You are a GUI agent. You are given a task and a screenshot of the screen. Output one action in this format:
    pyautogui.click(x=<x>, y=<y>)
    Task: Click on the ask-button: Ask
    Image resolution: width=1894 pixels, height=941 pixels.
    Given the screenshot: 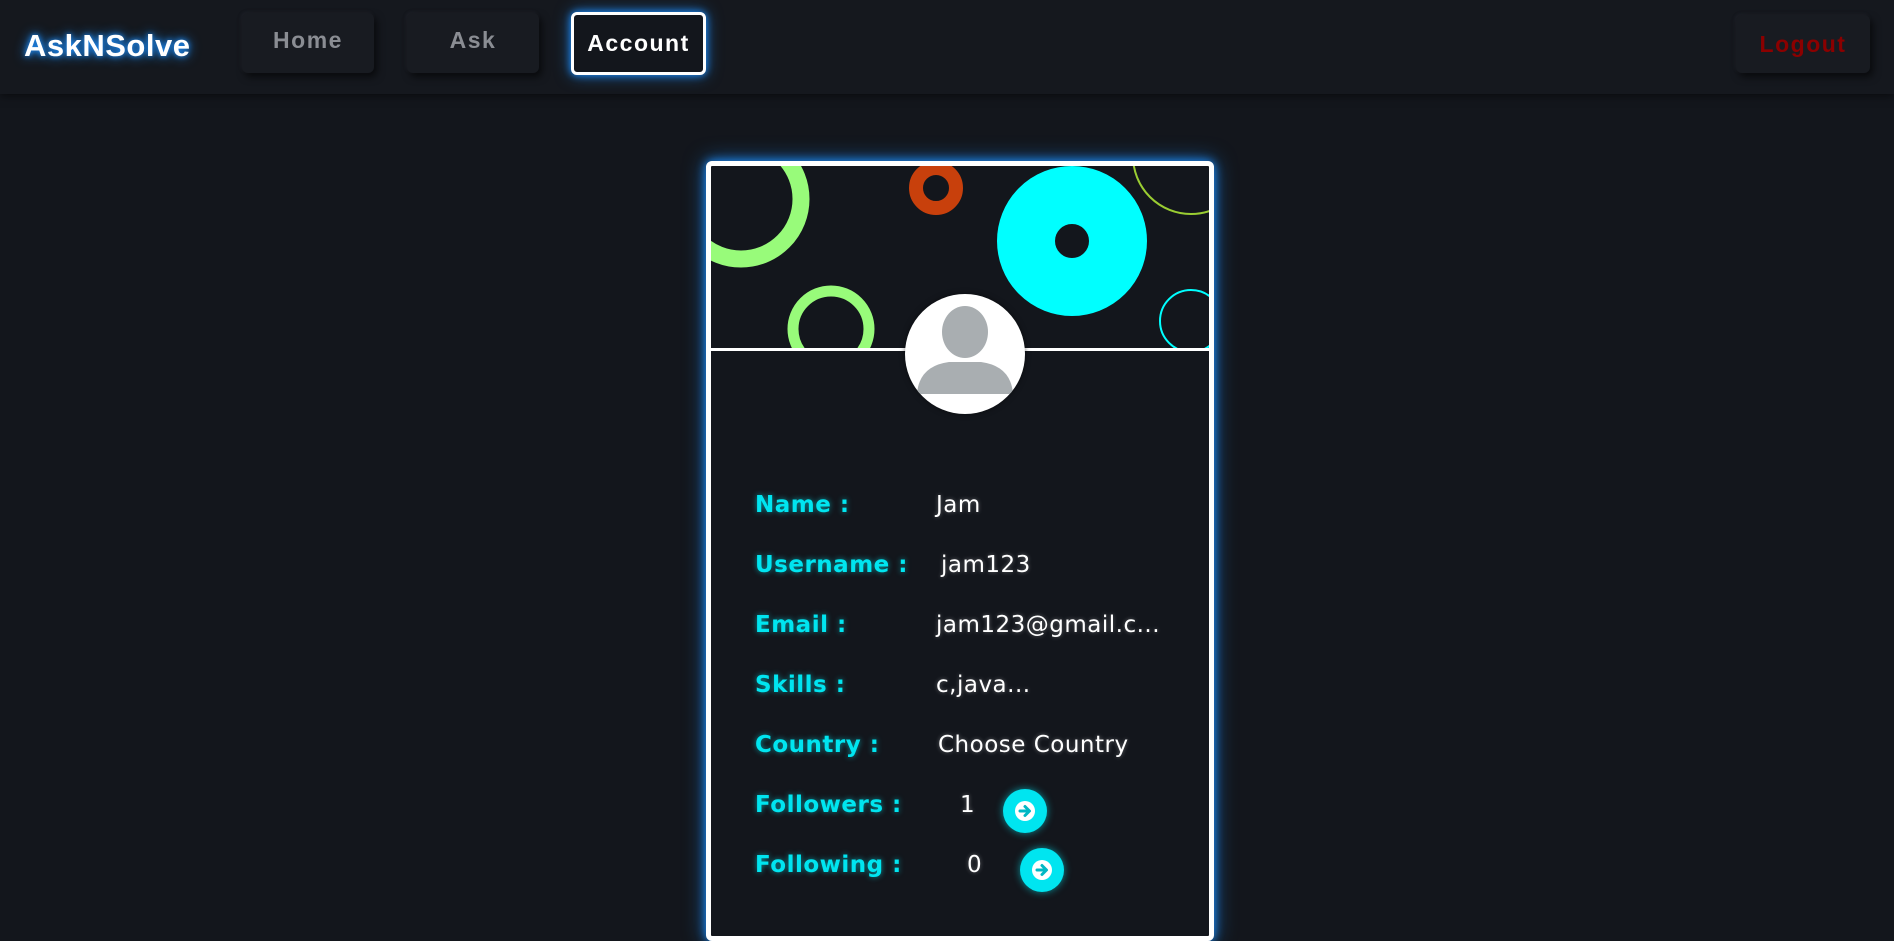 What is the action you would take?
    pyautogui.click(x=473, y=43)
    